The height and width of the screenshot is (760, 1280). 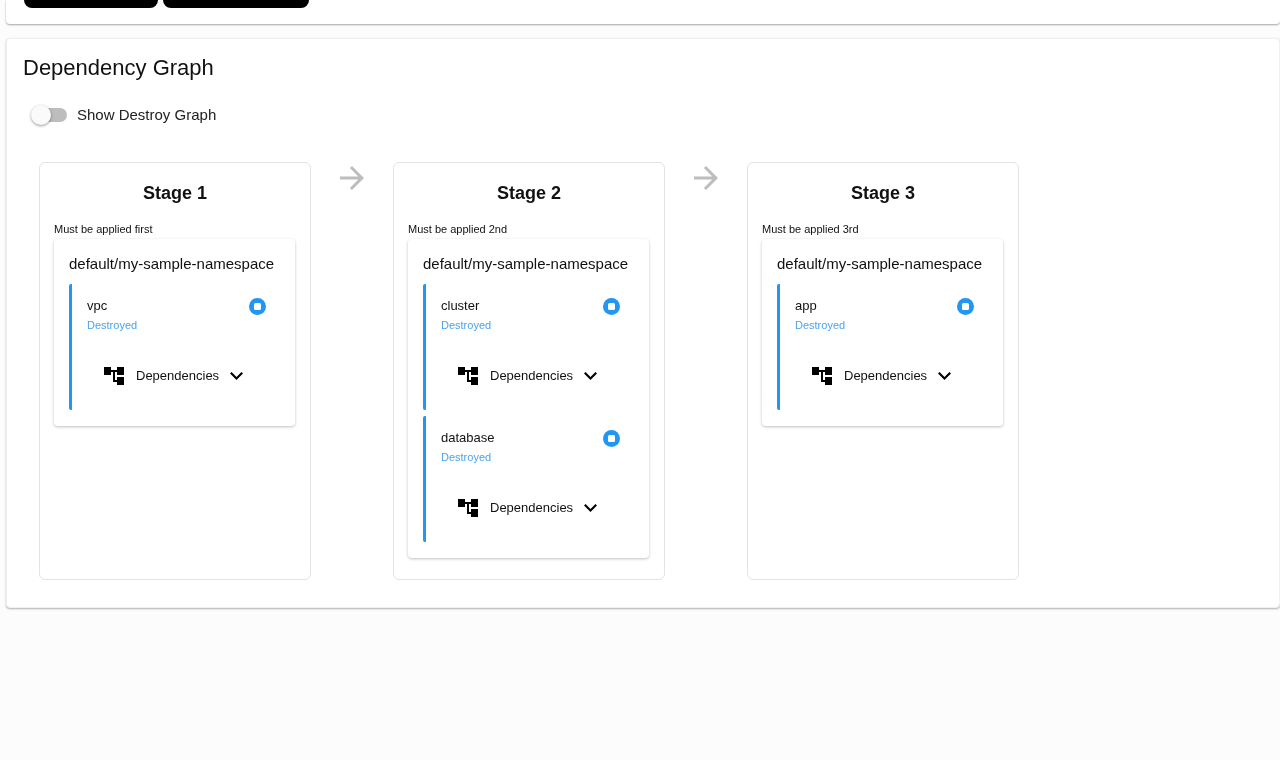 What do you see at coordinates (103, 229) in the screenshot?
I see `stage-subtitle: Must be applied first` at bounding box center [103, 229].